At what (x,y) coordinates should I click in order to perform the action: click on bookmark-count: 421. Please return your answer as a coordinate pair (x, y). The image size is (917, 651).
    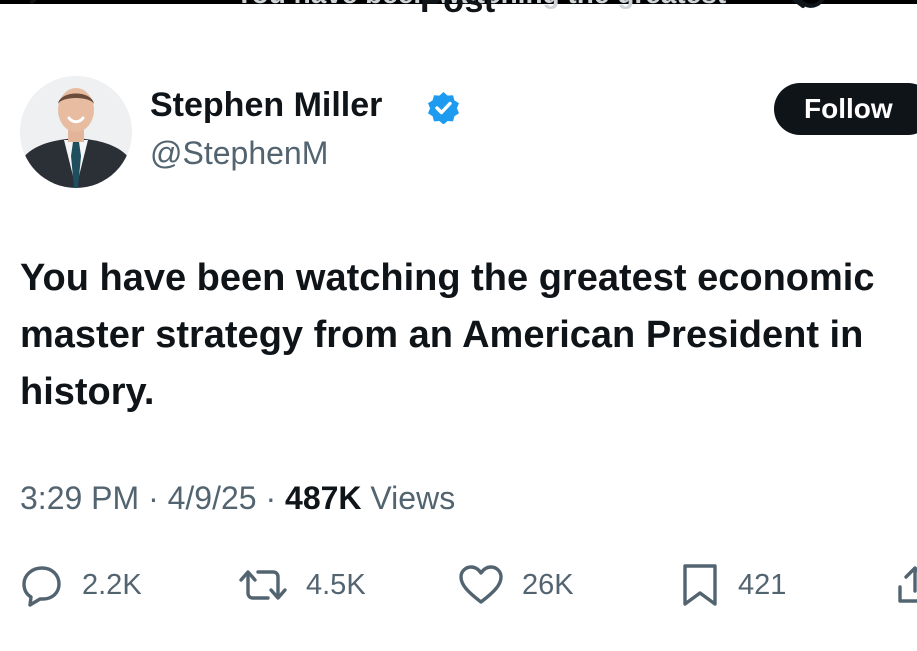
    Looking at the image, I should click on (762, 584).